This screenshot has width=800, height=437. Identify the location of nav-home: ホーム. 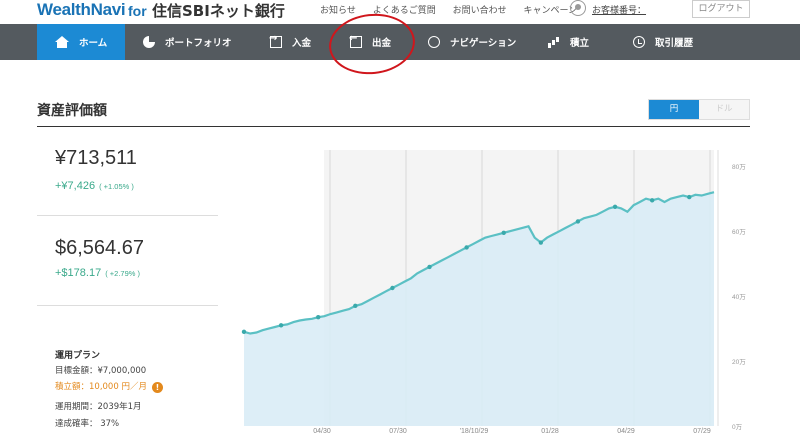
(81, 42).